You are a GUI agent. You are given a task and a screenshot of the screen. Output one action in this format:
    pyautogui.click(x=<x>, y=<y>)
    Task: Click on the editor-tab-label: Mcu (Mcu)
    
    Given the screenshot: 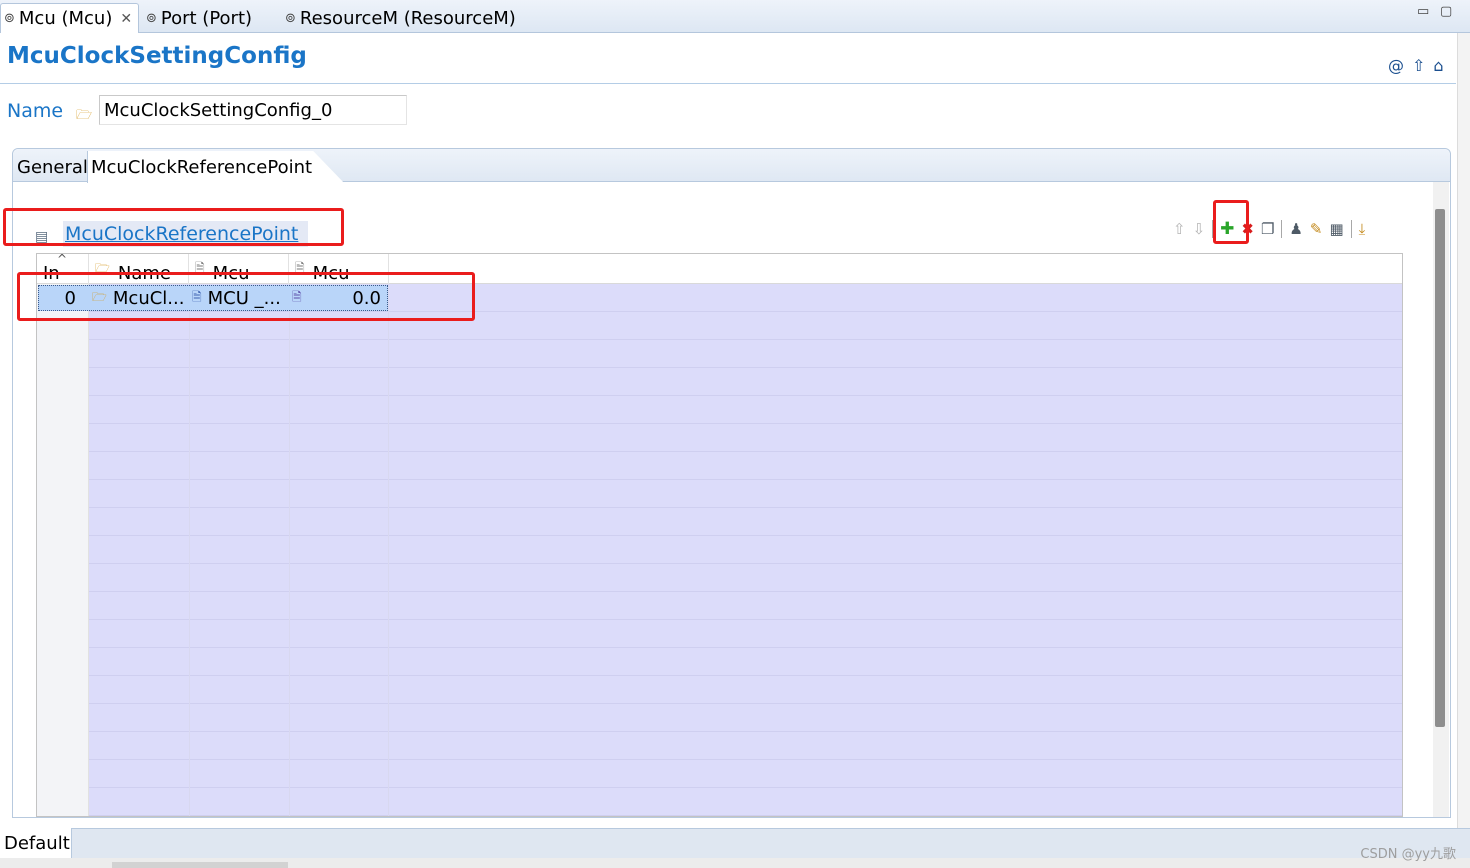 What is the action you would take?
    pyautogui.click(x=65, y=18)
    